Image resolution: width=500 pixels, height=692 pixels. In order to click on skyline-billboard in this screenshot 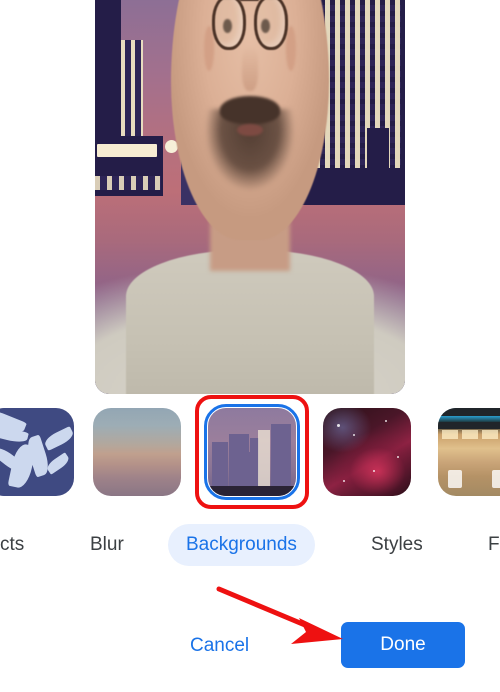, I will do `click(127, 150)`.